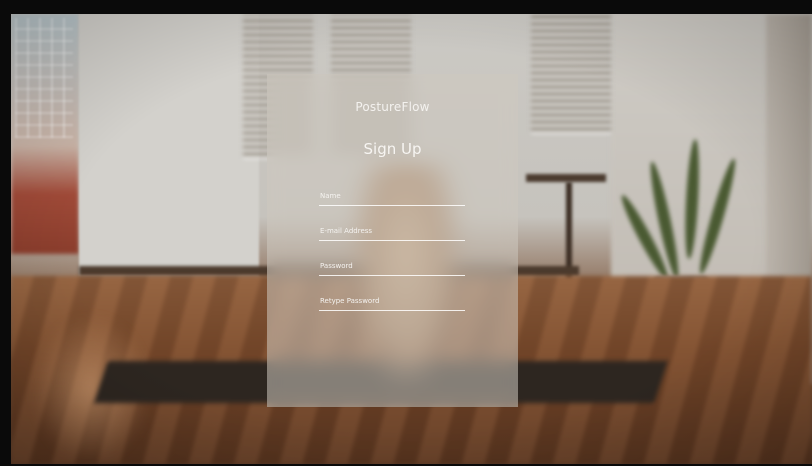 The width and height of the screenshot is (812, 466). I want to click on password-field-wrapper, so click(392, 267).